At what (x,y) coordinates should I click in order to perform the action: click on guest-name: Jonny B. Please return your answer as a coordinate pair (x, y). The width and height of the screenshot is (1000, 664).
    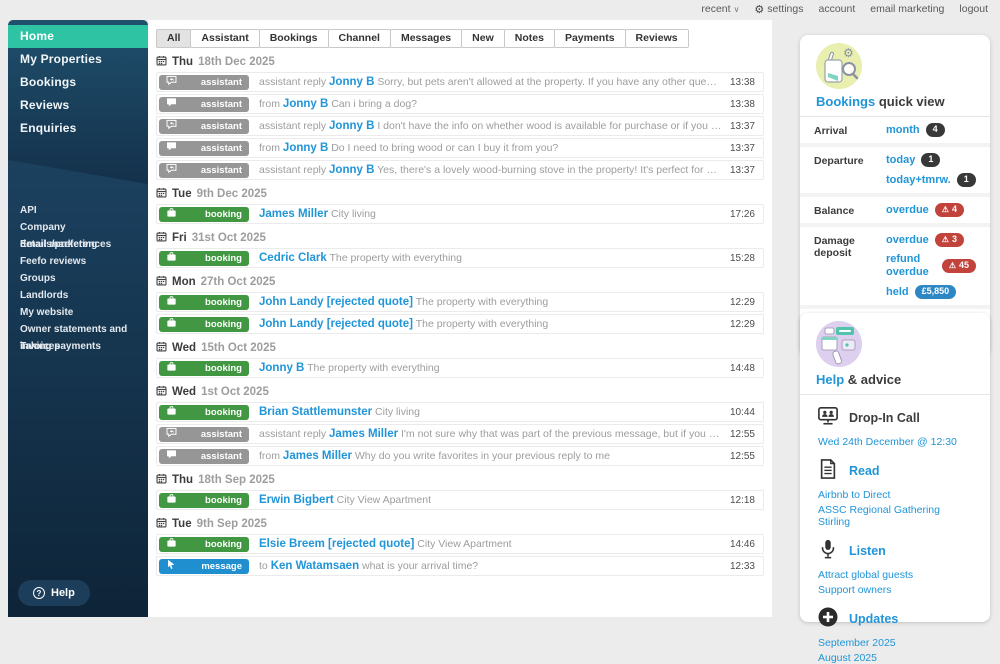
    Looking at the image, I should click on (305, 148).